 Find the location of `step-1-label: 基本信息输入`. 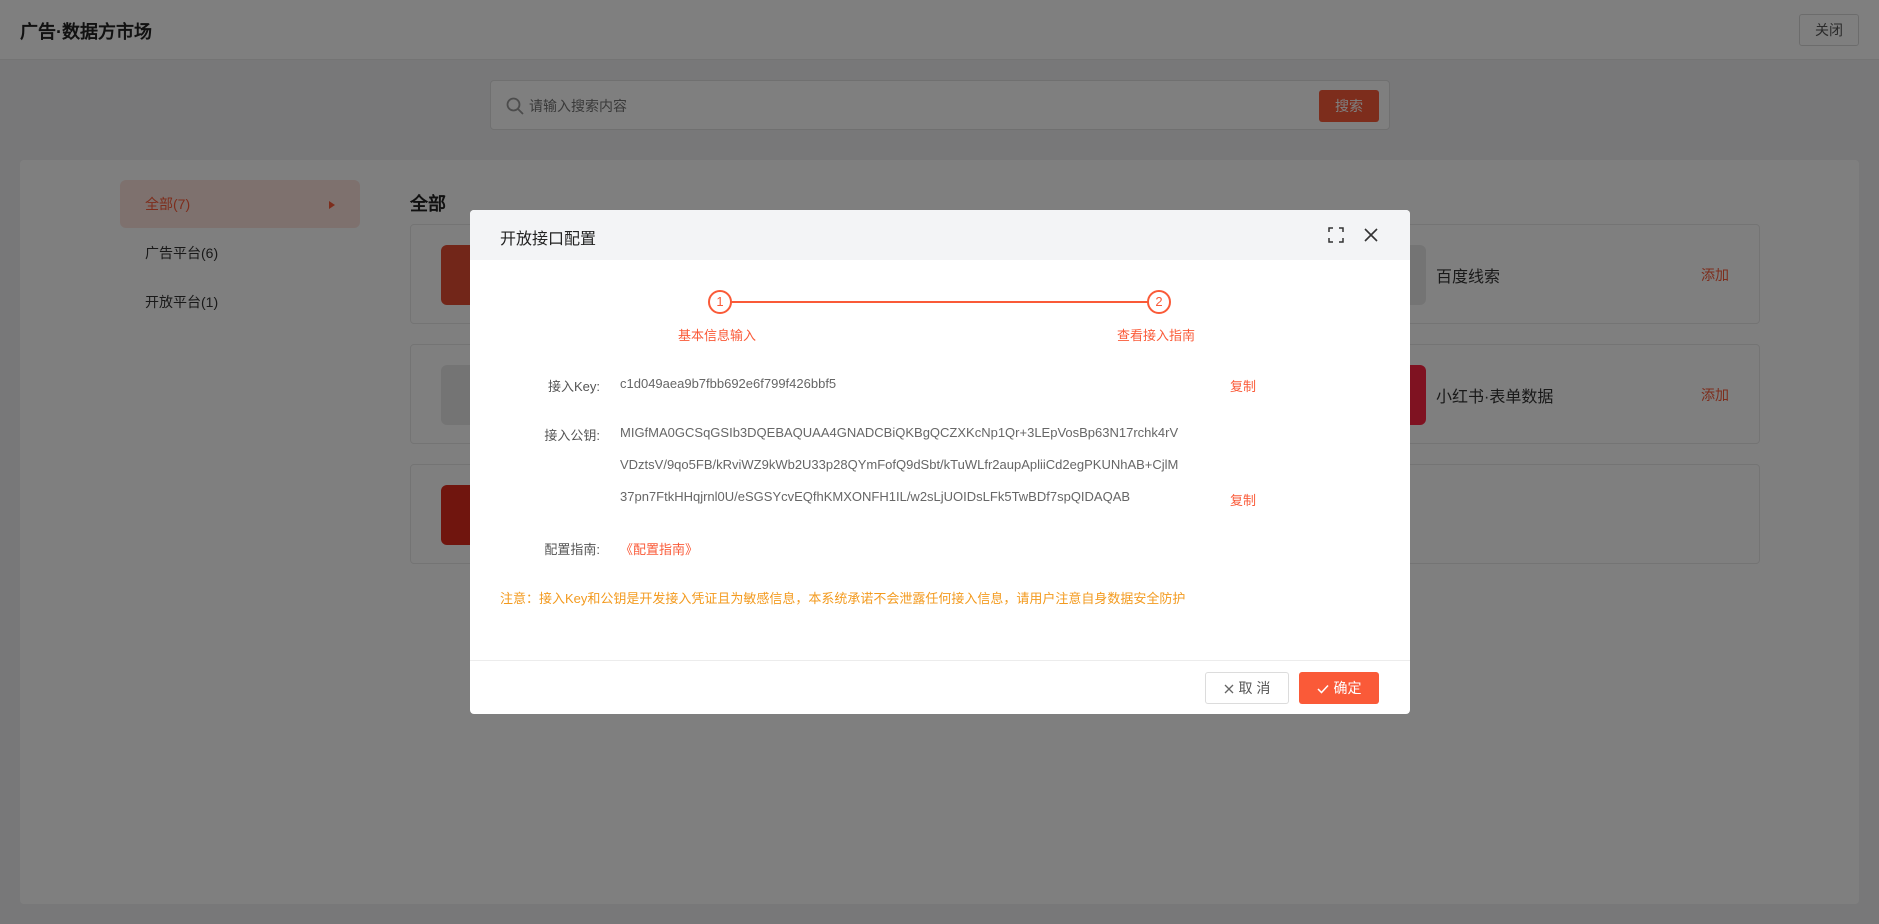

step-1-label: 基本信息输入 is located at coordinates (717, 335).